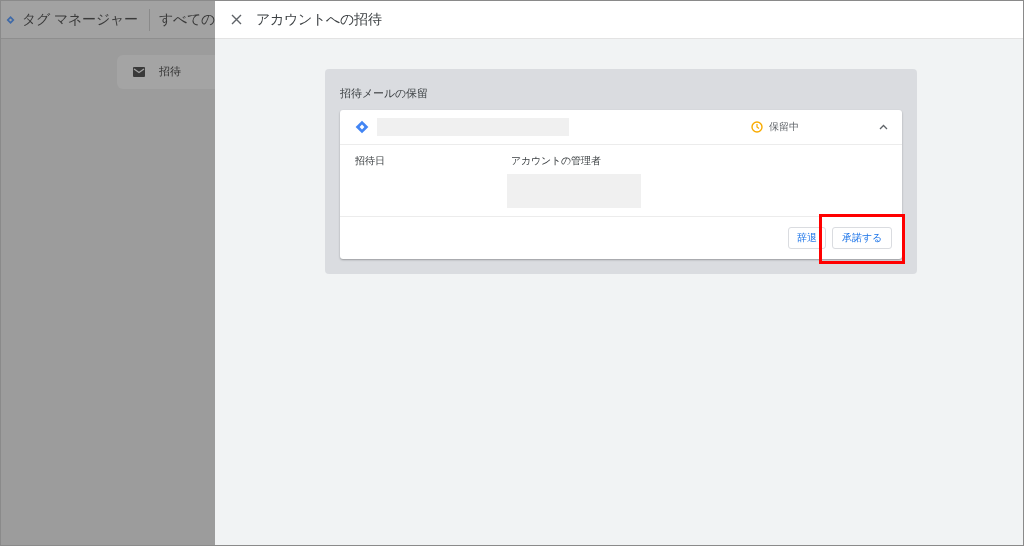 The height and width of the screenshot is (546, 1024). I want to click on clock-icon, so click(757, 126).